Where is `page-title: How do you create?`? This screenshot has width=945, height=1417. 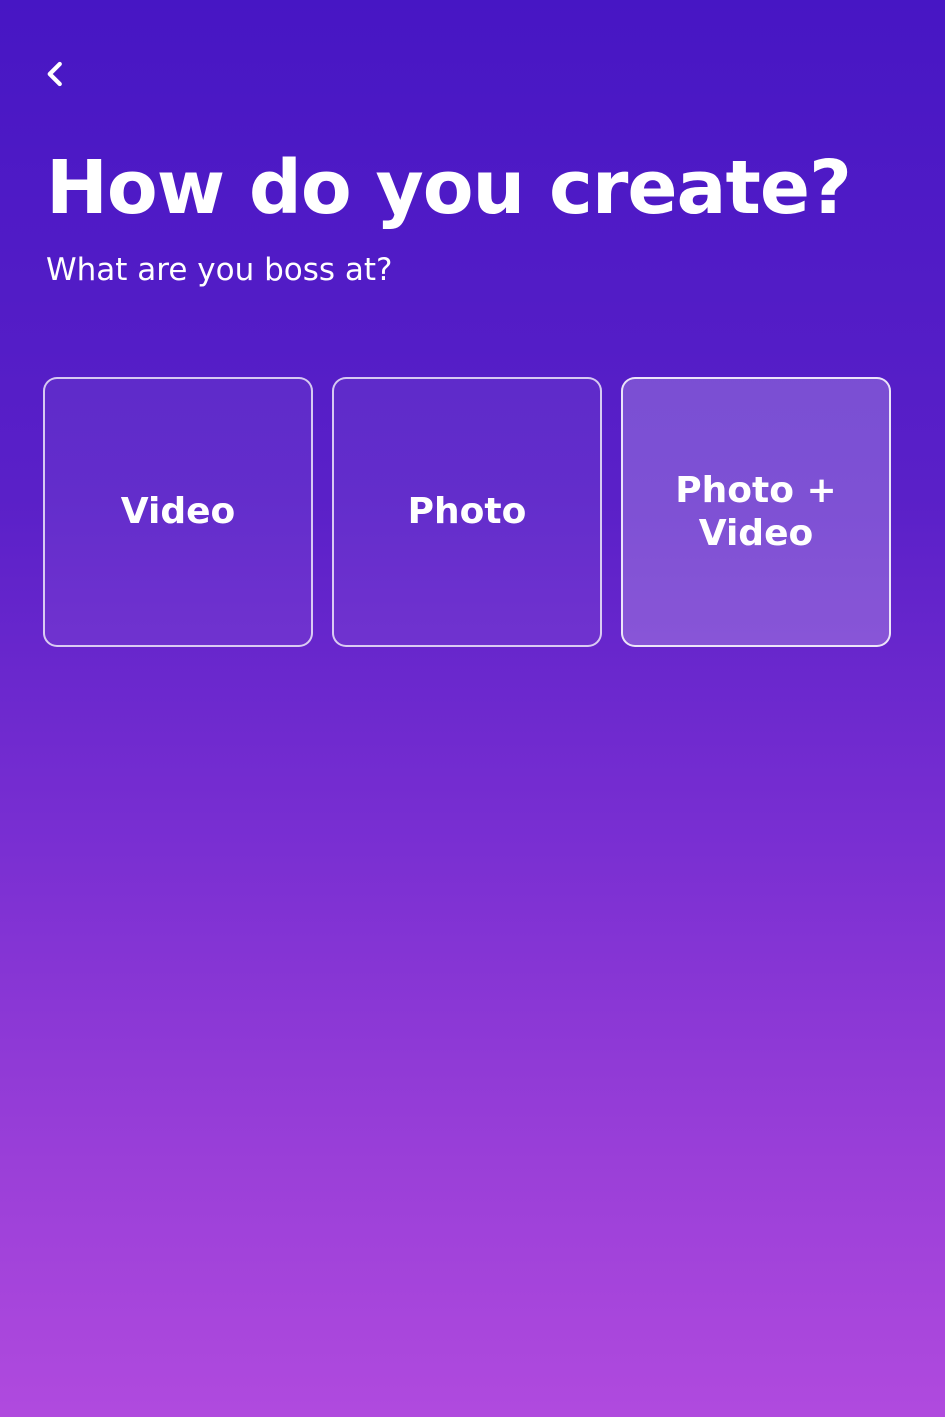
page-title: How do you create? is located at coordinates (449, 188).